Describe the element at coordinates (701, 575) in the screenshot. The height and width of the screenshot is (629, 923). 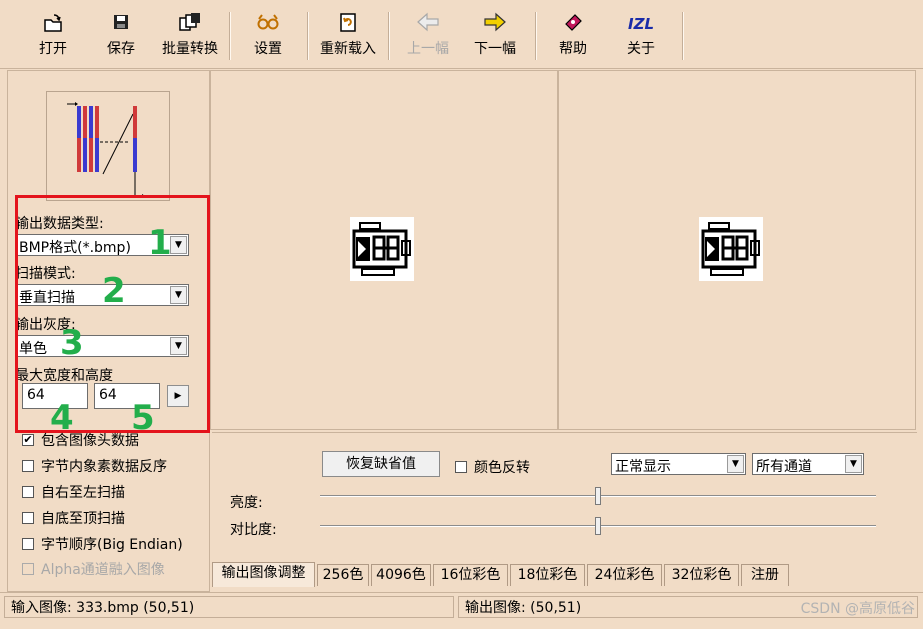
I see `tab-6: 32位彩色` at that location.